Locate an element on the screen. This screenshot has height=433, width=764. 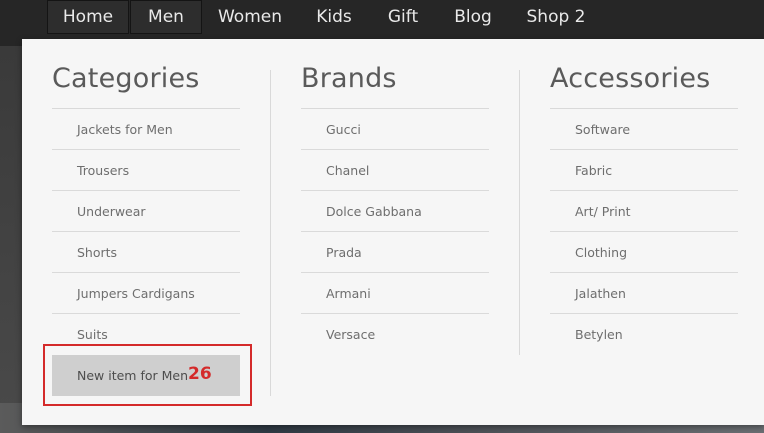
brands-item-armani: Armani is located at coordinates (395, 293).